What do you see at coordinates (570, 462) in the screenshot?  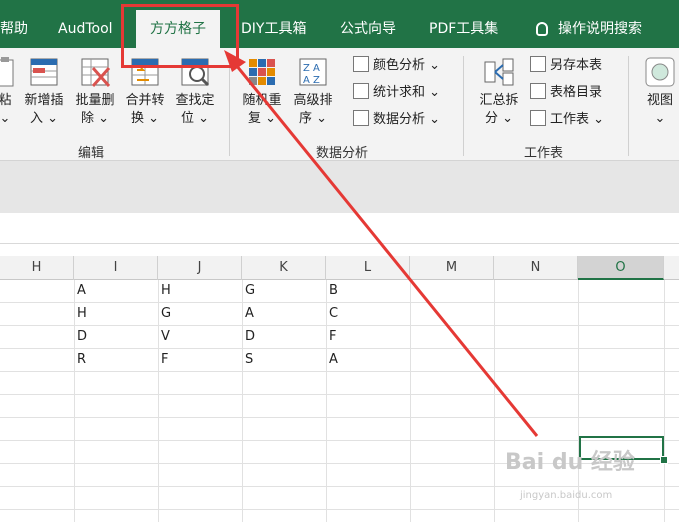 I see `watermark-logo: Bai du 经验` at bounding box center [570, 462].